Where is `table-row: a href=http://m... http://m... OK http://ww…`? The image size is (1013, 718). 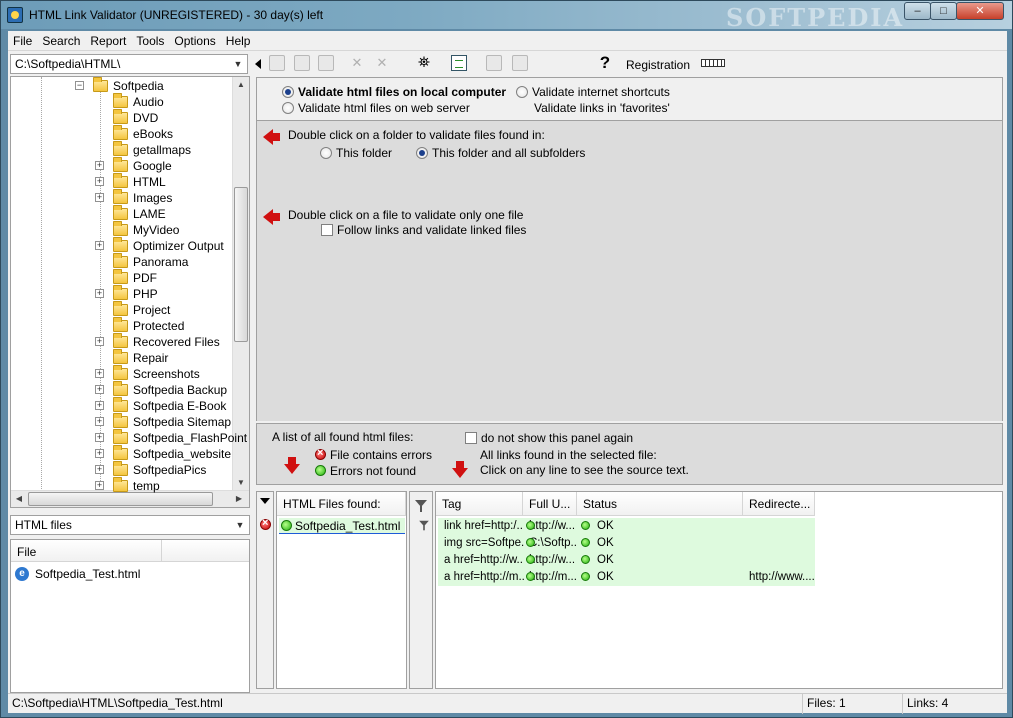 table-row: a href=http://m... http://m... OK http://ww… is located at coordinates (626, 577).